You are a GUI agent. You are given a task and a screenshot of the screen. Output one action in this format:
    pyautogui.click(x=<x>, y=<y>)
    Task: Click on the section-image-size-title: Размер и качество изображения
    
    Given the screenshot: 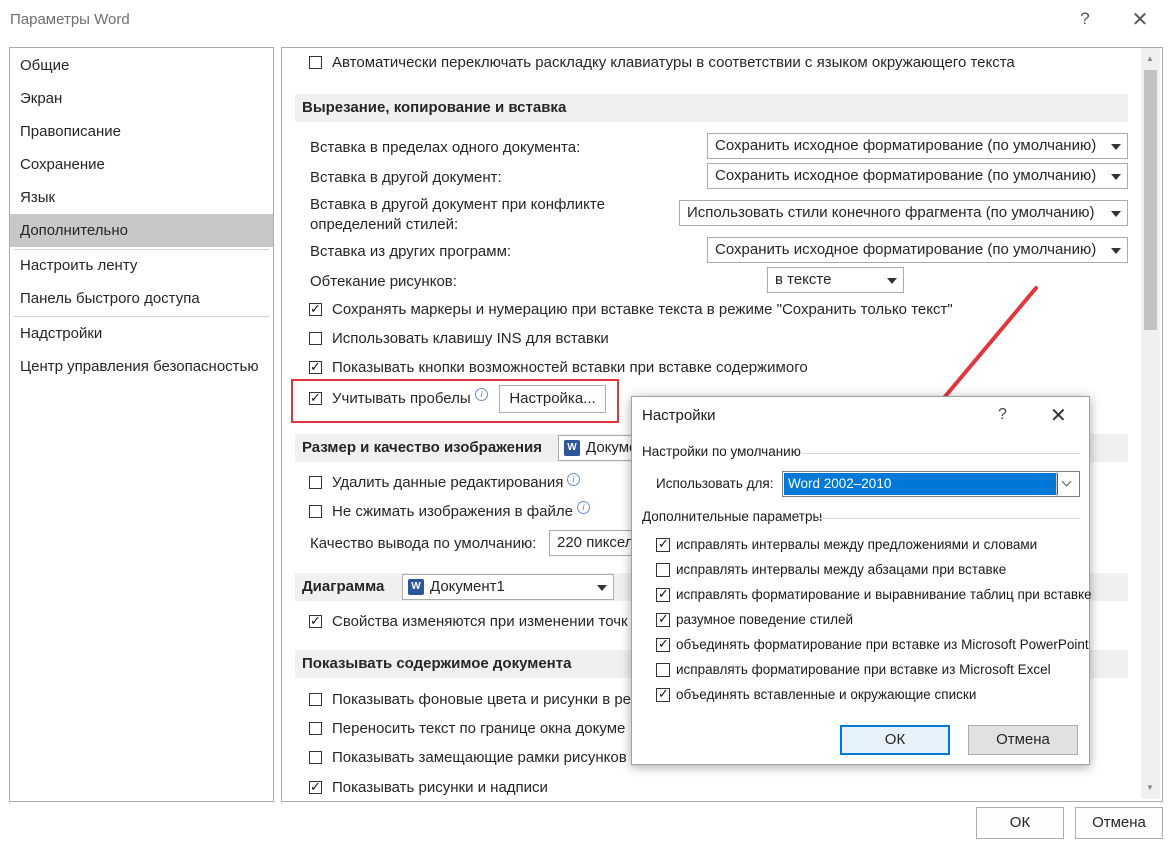 What is the action you would take?
    pyautogui.click(x=422, y=447)
    